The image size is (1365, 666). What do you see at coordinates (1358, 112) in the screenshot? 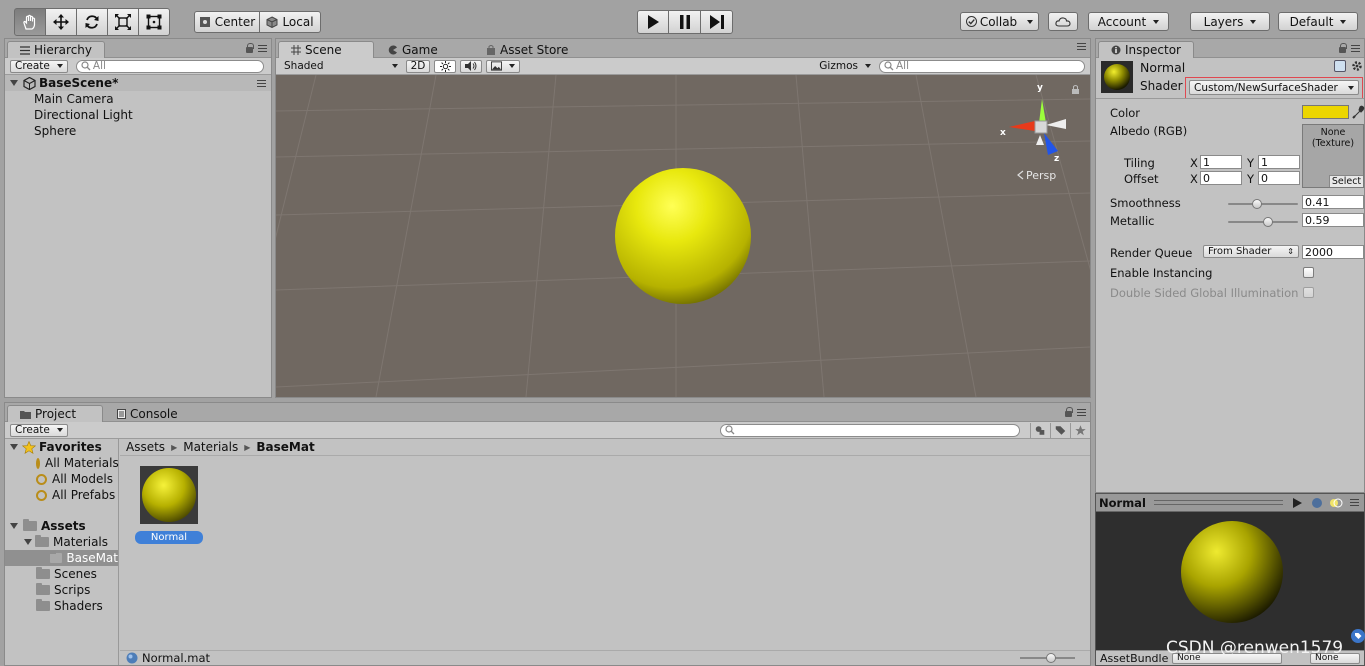
I see `eyedropper-icon` at bounding box center [1358, 112].